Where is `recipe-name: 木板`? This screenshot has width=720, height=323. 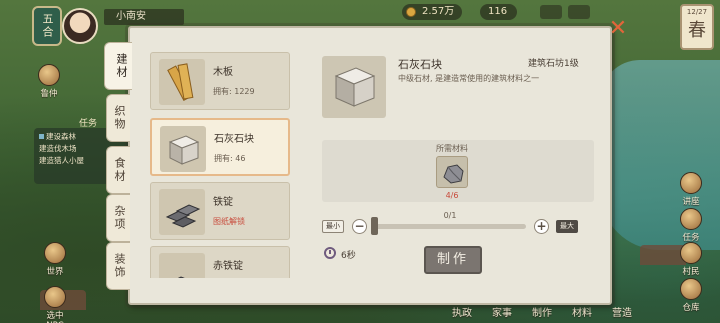 recipe-name: 木板 is located at coordinates (223, 72).